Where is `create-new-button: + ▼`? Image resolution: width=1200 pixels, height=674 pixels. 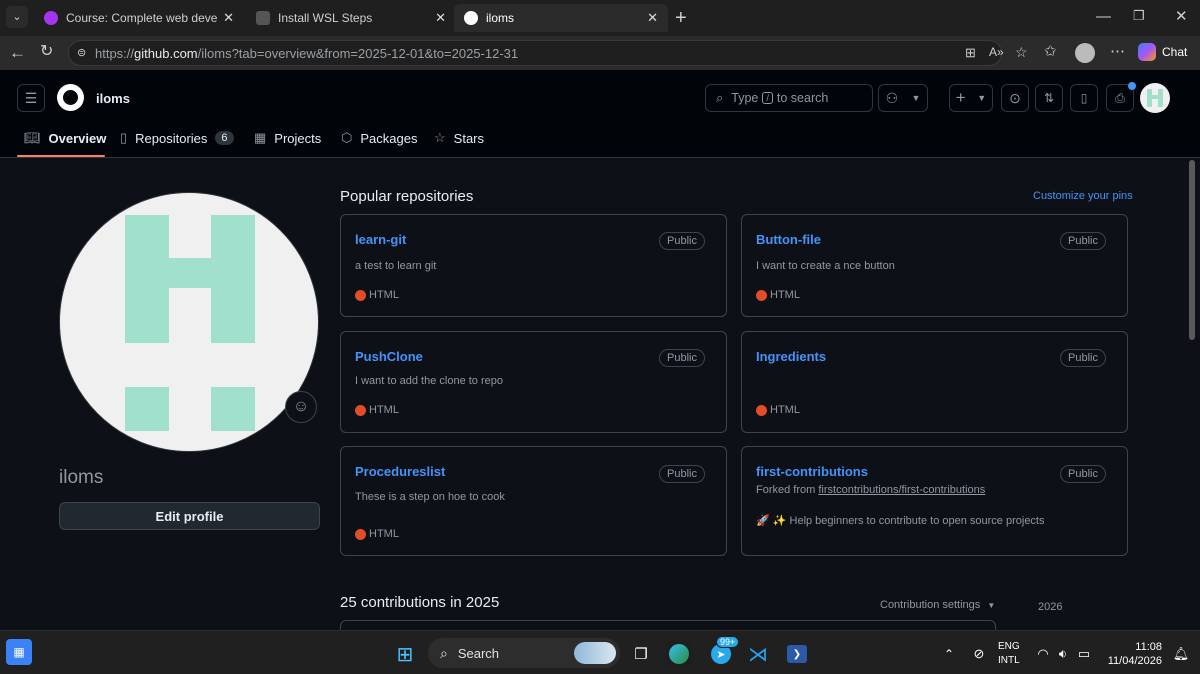 create-new-button: + ▼ is located at coordinates (971, 98).